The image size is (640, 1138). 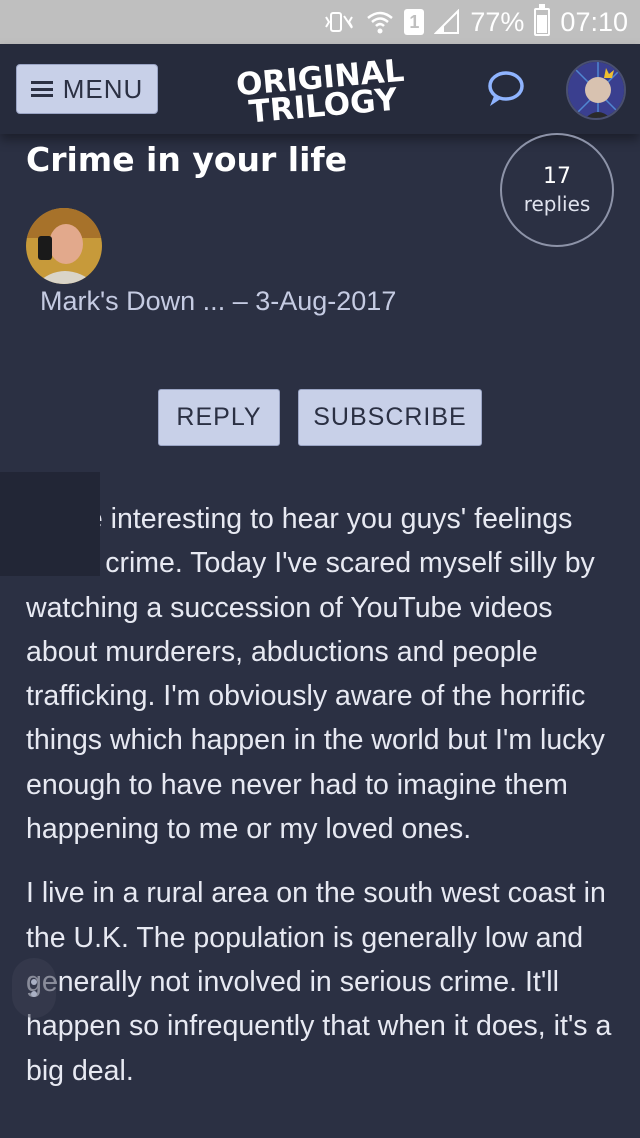 I want to click on menu-label: MENU, so click(x=103, y=88).